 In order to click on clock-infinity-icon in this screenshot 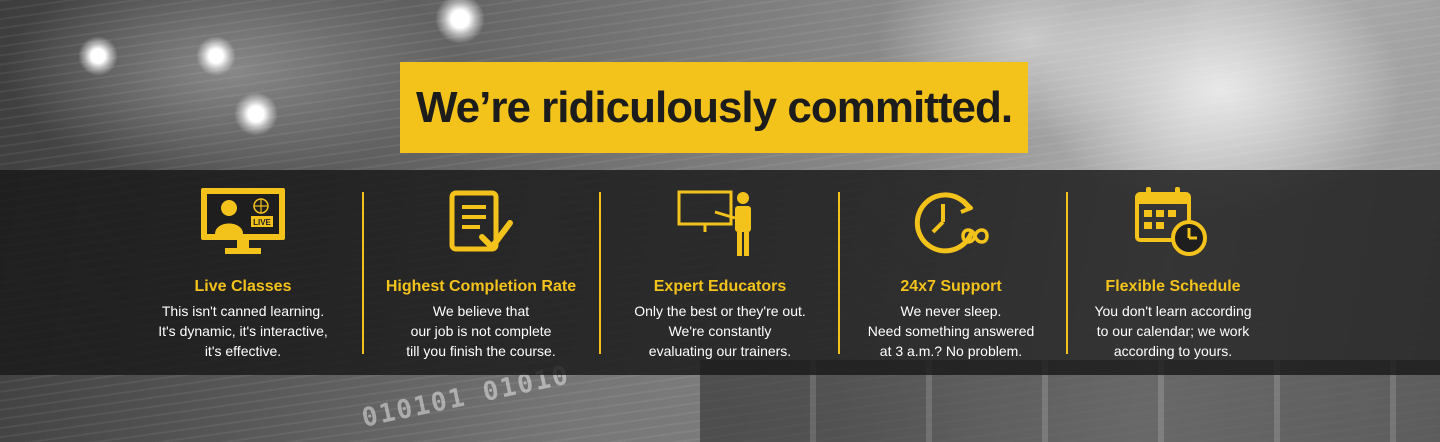, I will do `click(951, 222)`.